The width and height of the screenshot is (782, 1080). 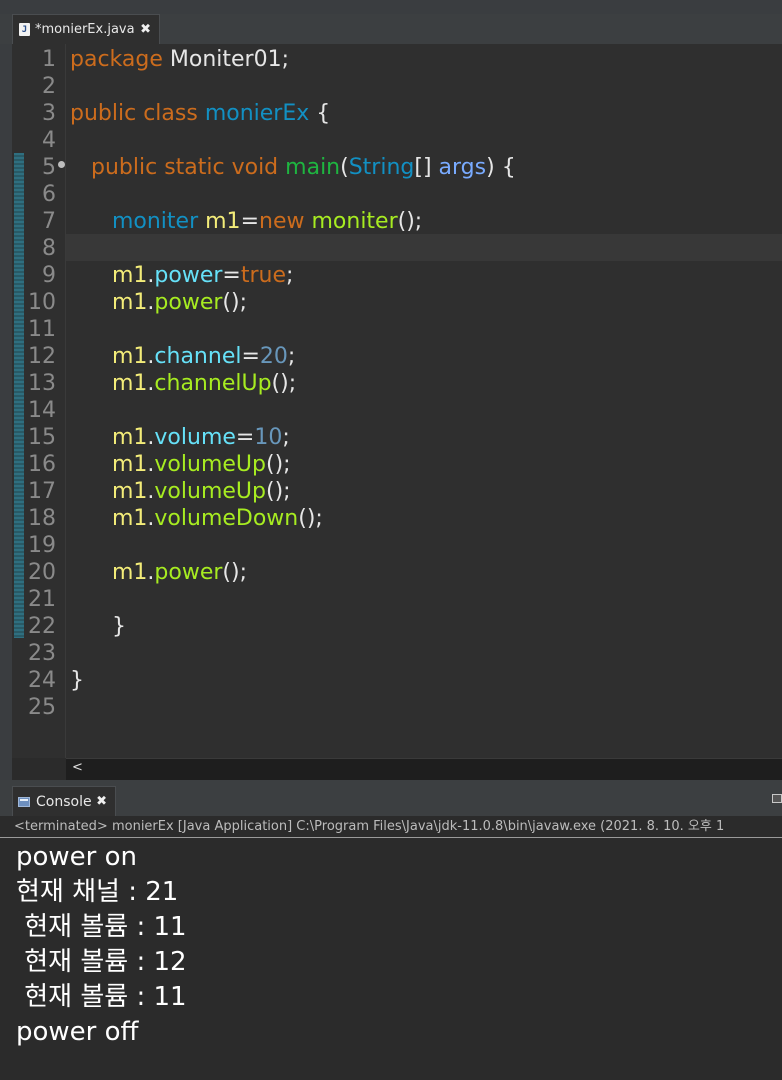 I want to click on line-number: 22, so click(x=42, y=626).